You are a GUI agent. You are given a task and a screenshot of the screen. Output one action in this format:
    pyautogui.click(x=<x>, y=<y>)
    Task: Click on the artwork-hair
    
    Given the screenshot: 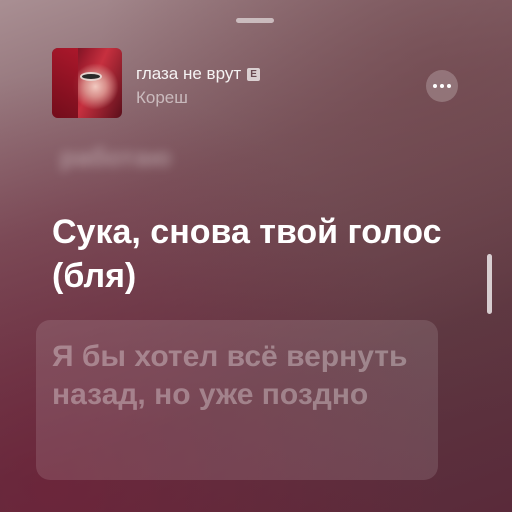 What is the action you would take?
    pyautogui.click(x=65, y=83)
    